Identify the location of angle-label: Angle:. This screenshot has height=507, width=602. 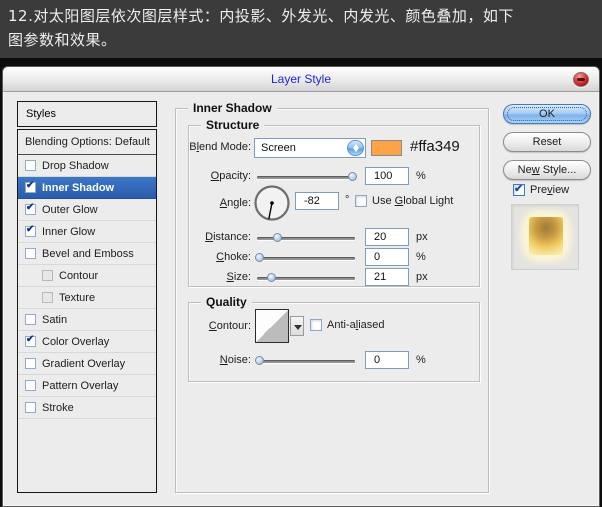
(235, 203).